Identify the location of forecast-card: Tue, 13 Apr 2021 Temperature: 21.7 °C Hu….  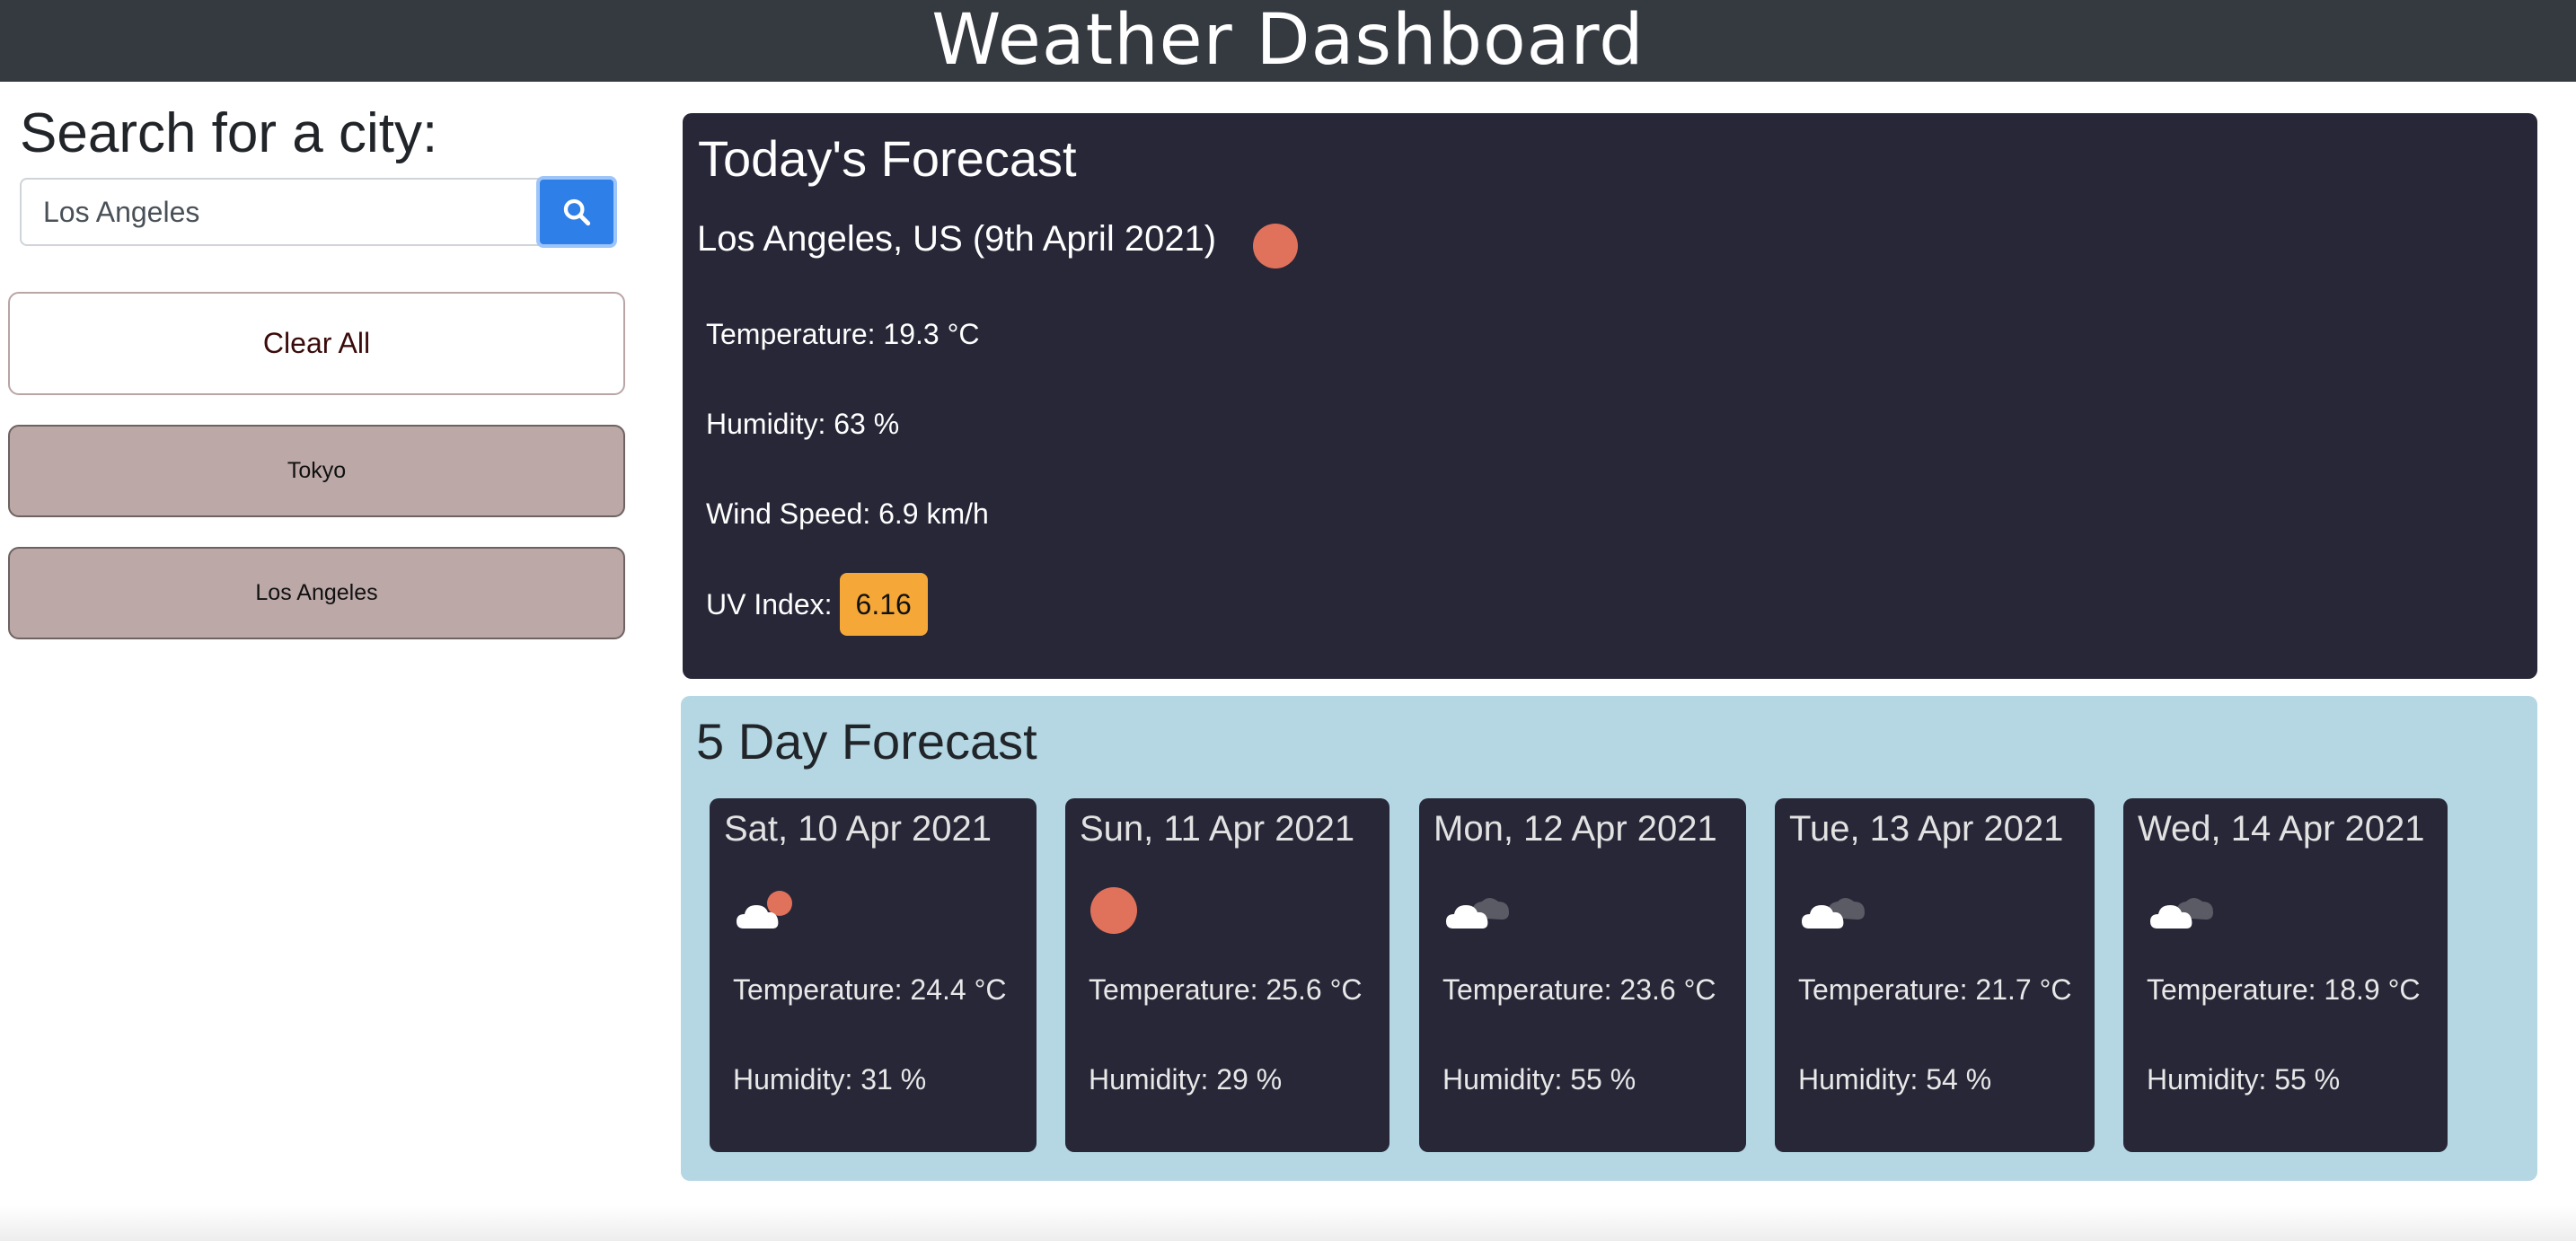
(1935, 975).